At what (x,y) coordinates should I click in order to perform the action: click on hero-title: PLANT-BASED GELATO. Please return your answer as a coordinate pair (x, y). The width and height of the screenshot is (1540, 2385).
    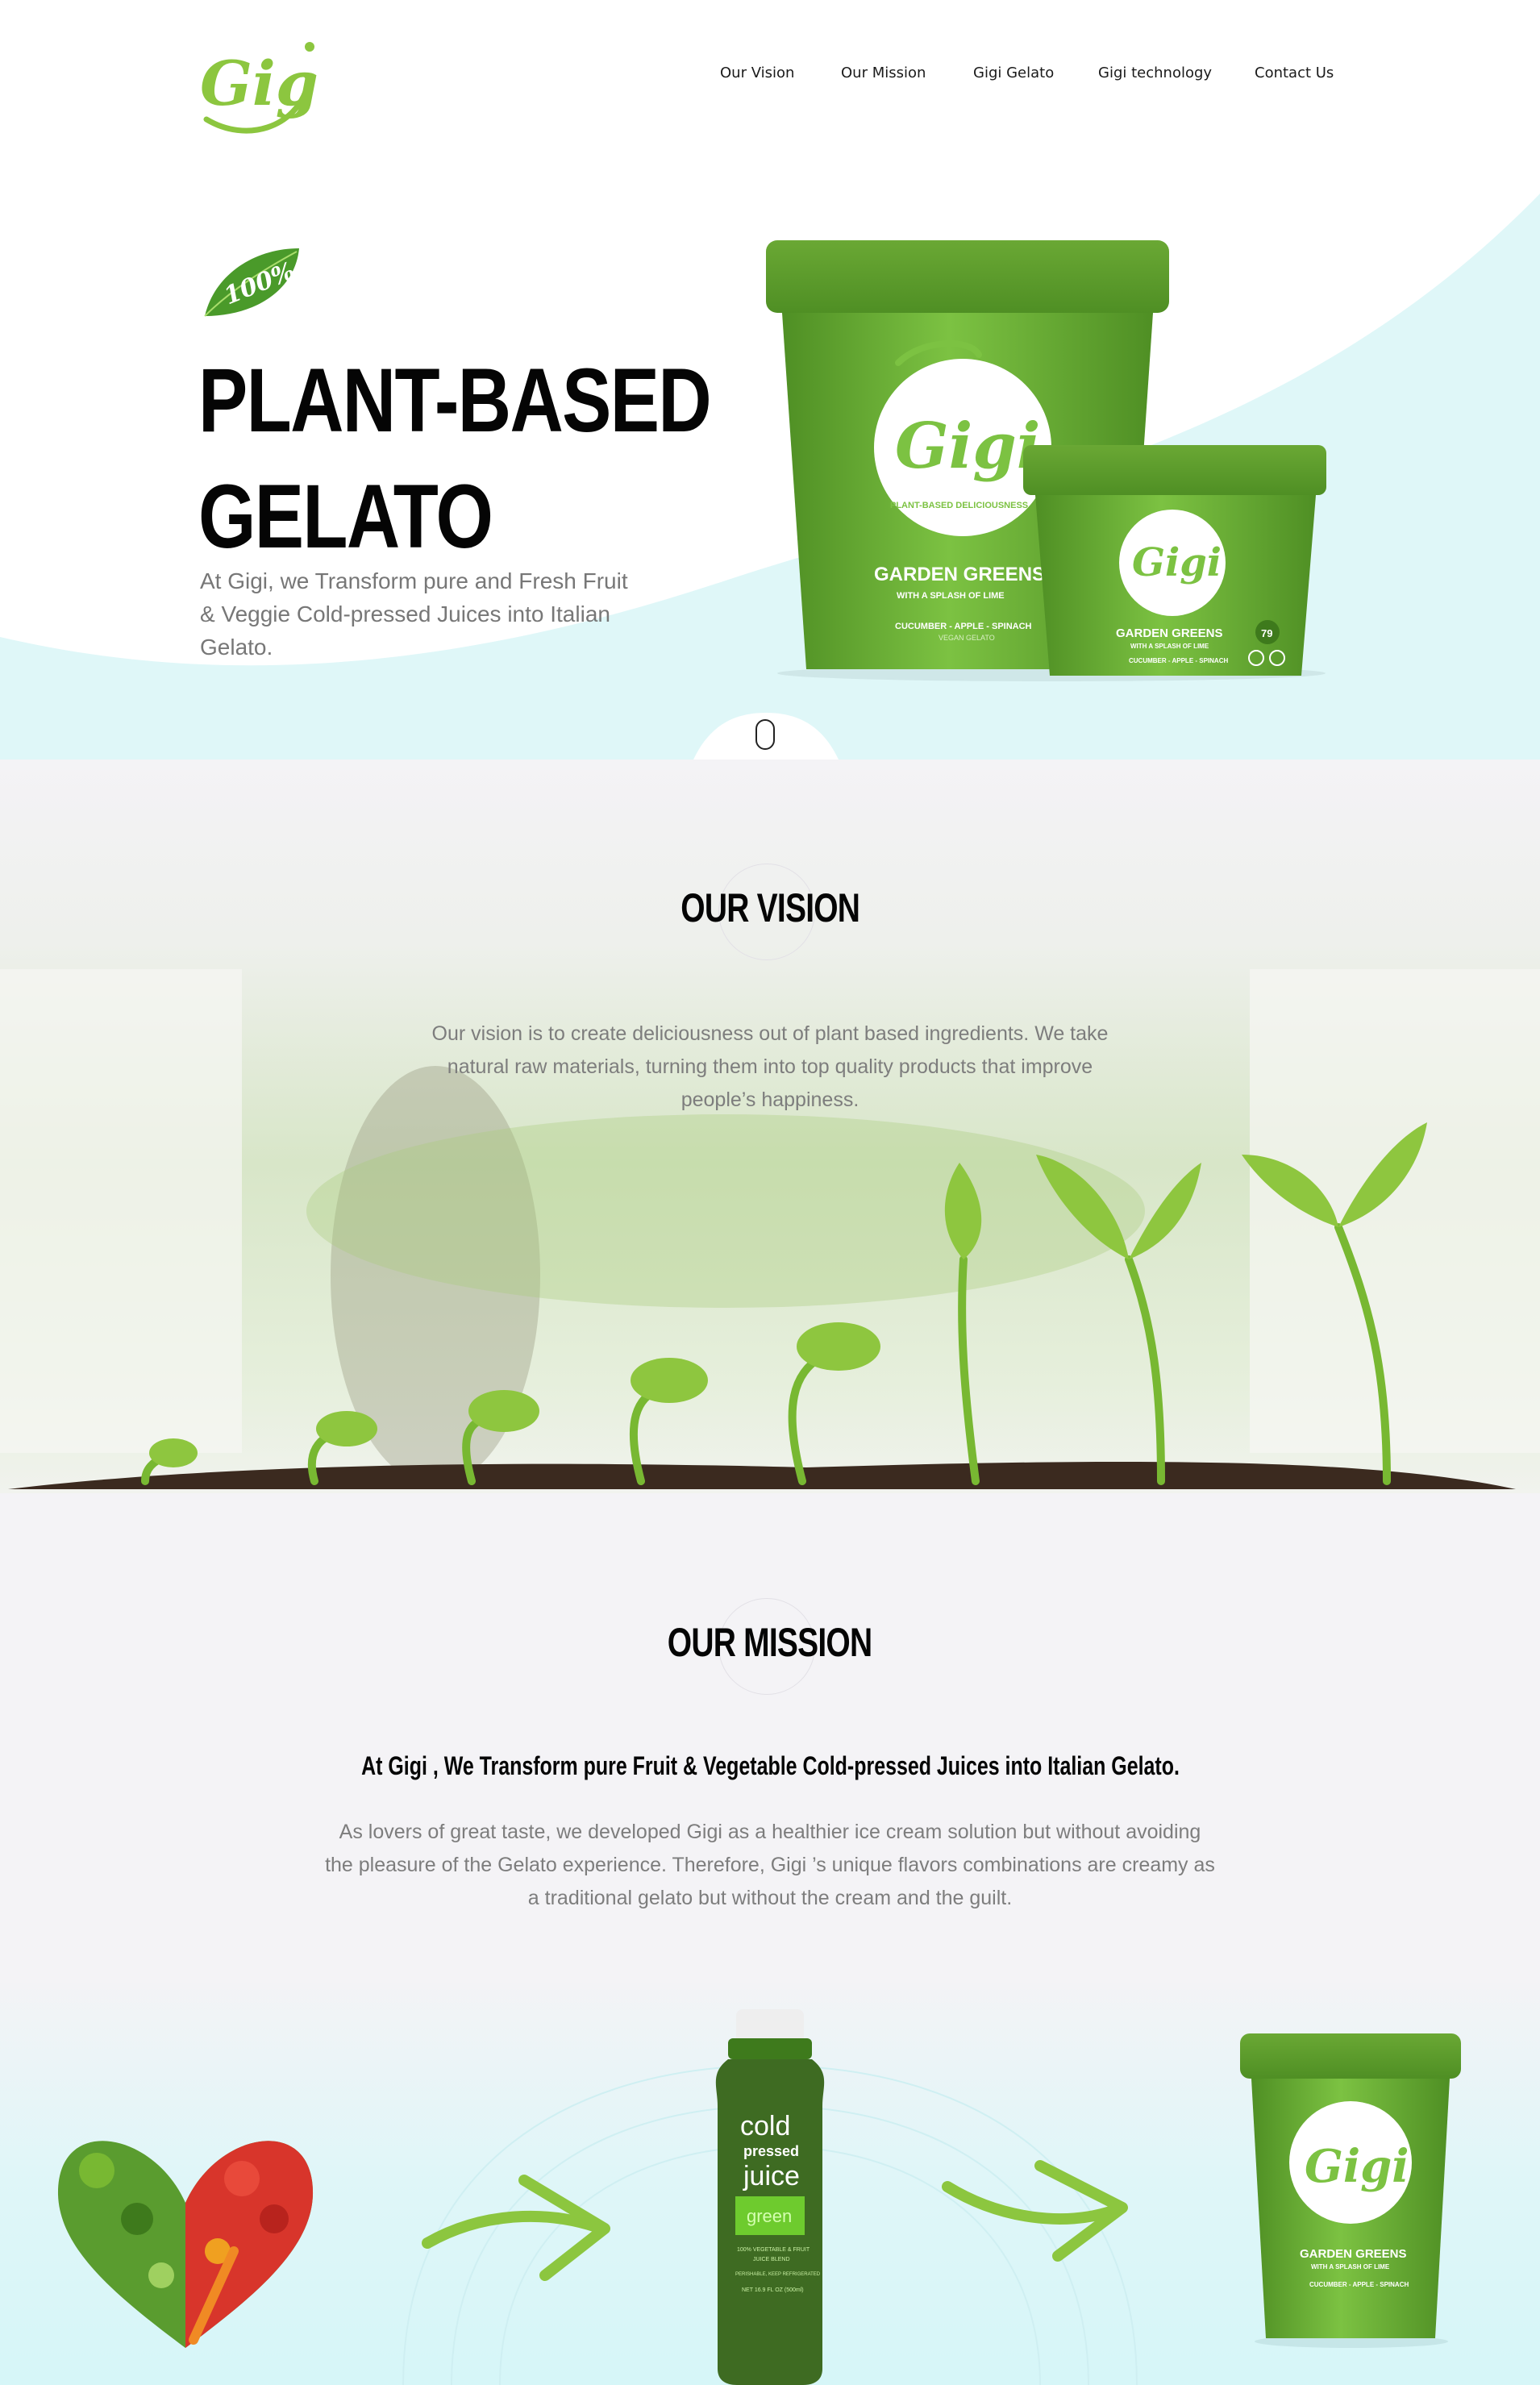
    Looking at the image, I should click on (455, 459).